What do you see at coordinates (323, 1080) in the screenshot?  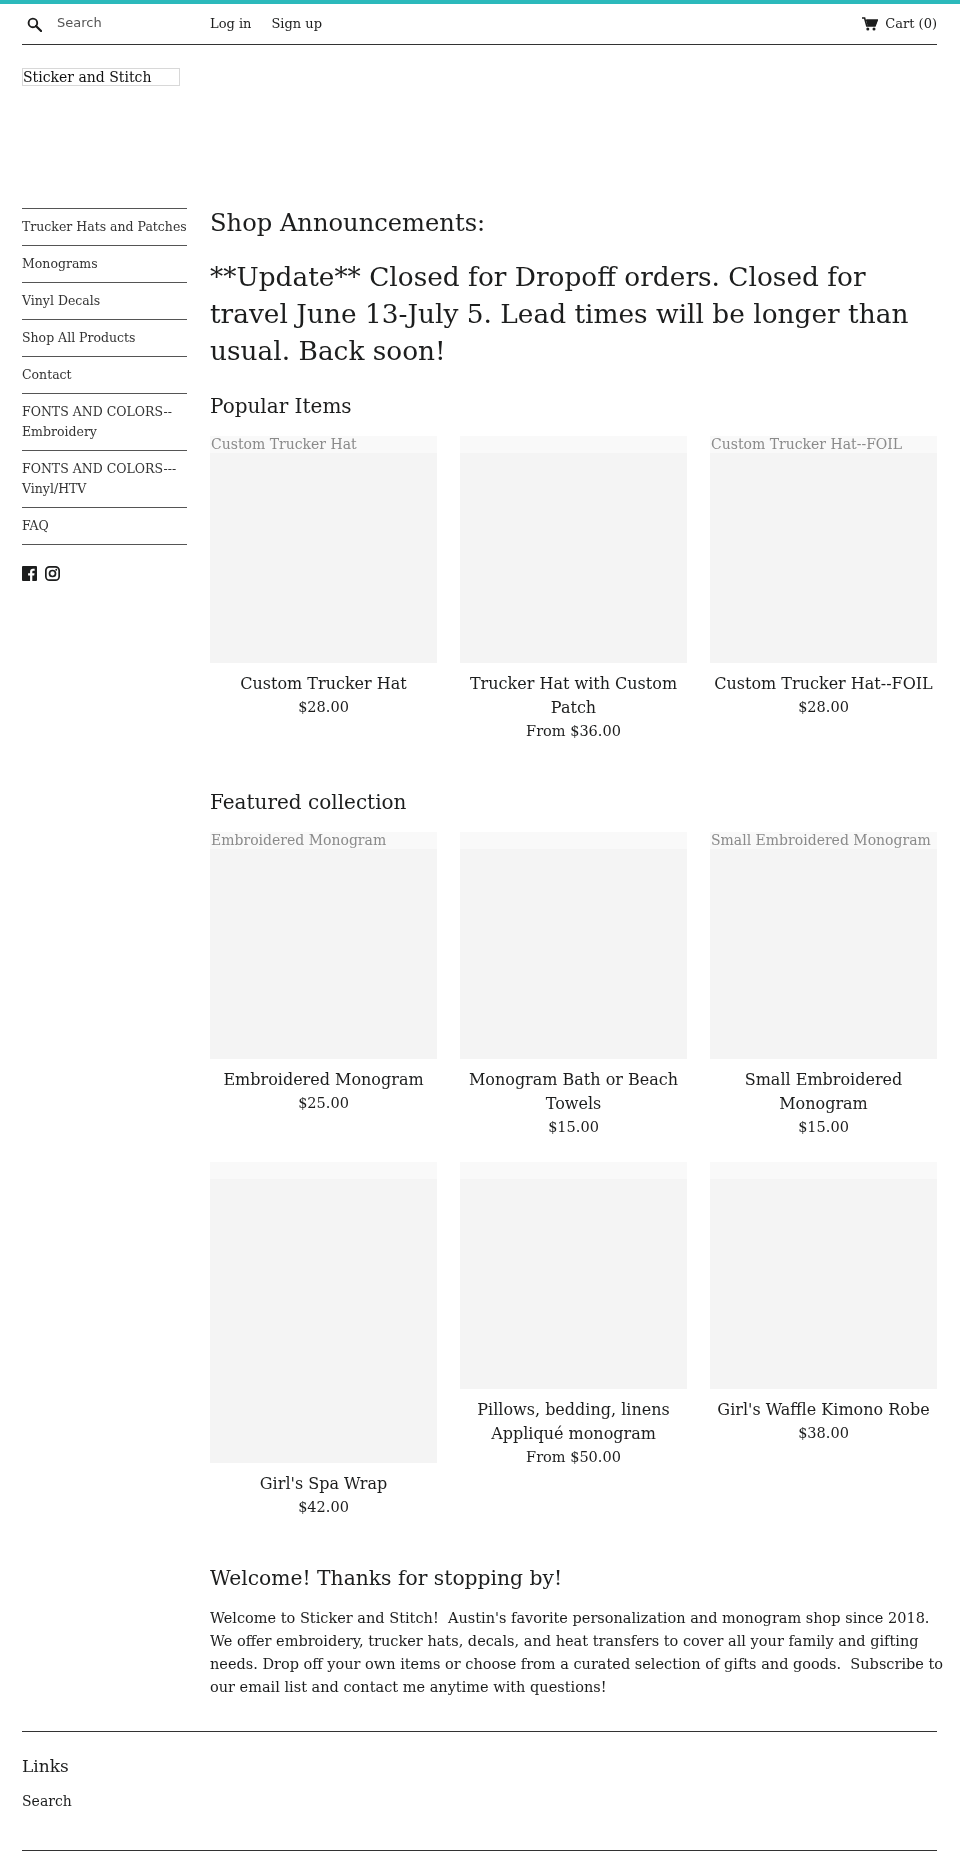 I see `product-title: Embroidered Monogram` at bounding box center [323, 1080].